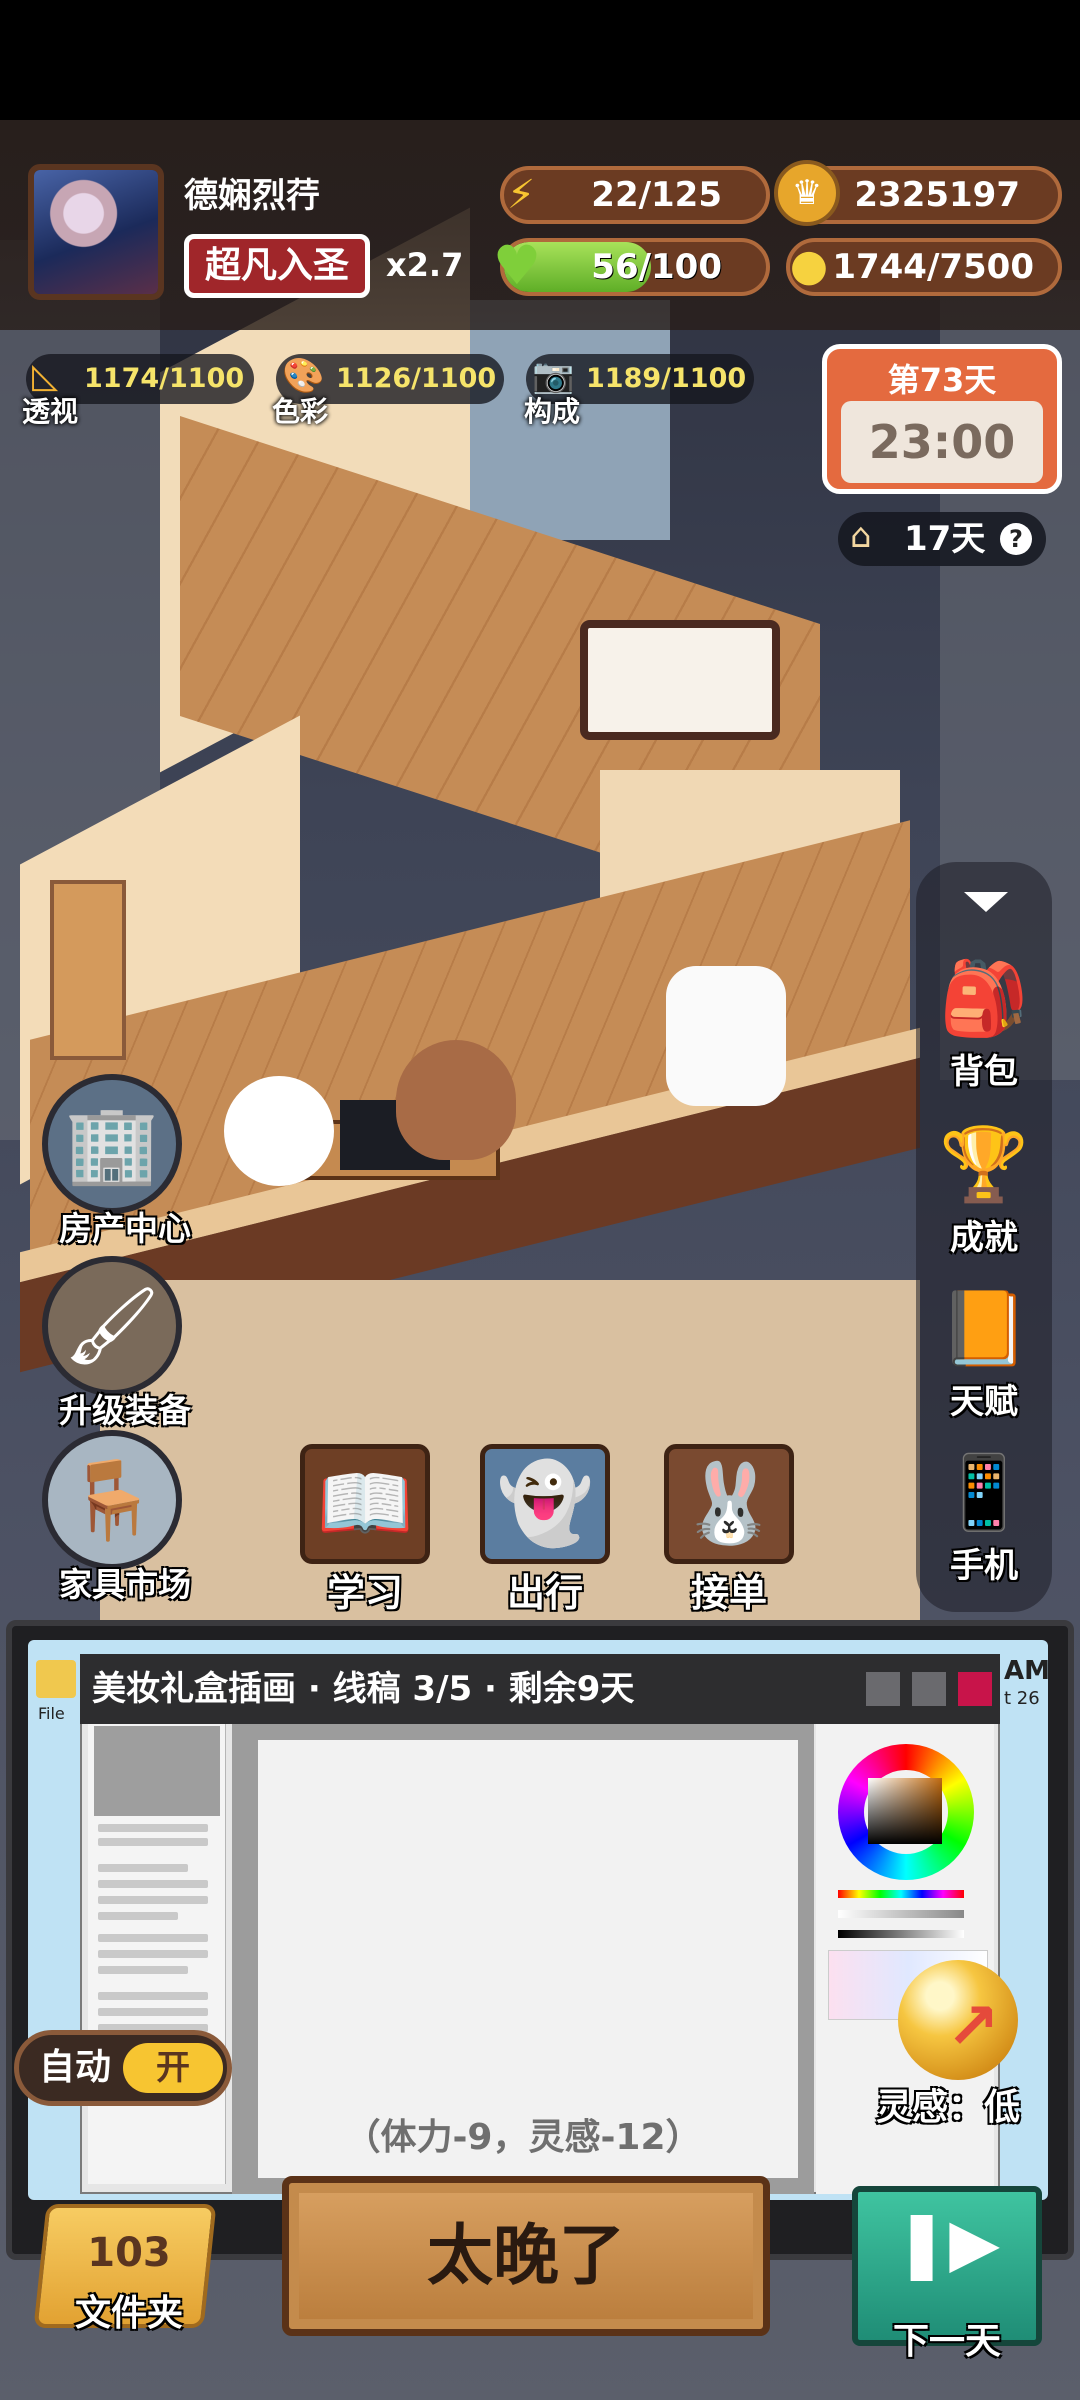 The image size is (1080, 2400). What do you see at coordinates (726, 1036) in the screenshot?
I see `toilet` at bounding box center [726, 1036].